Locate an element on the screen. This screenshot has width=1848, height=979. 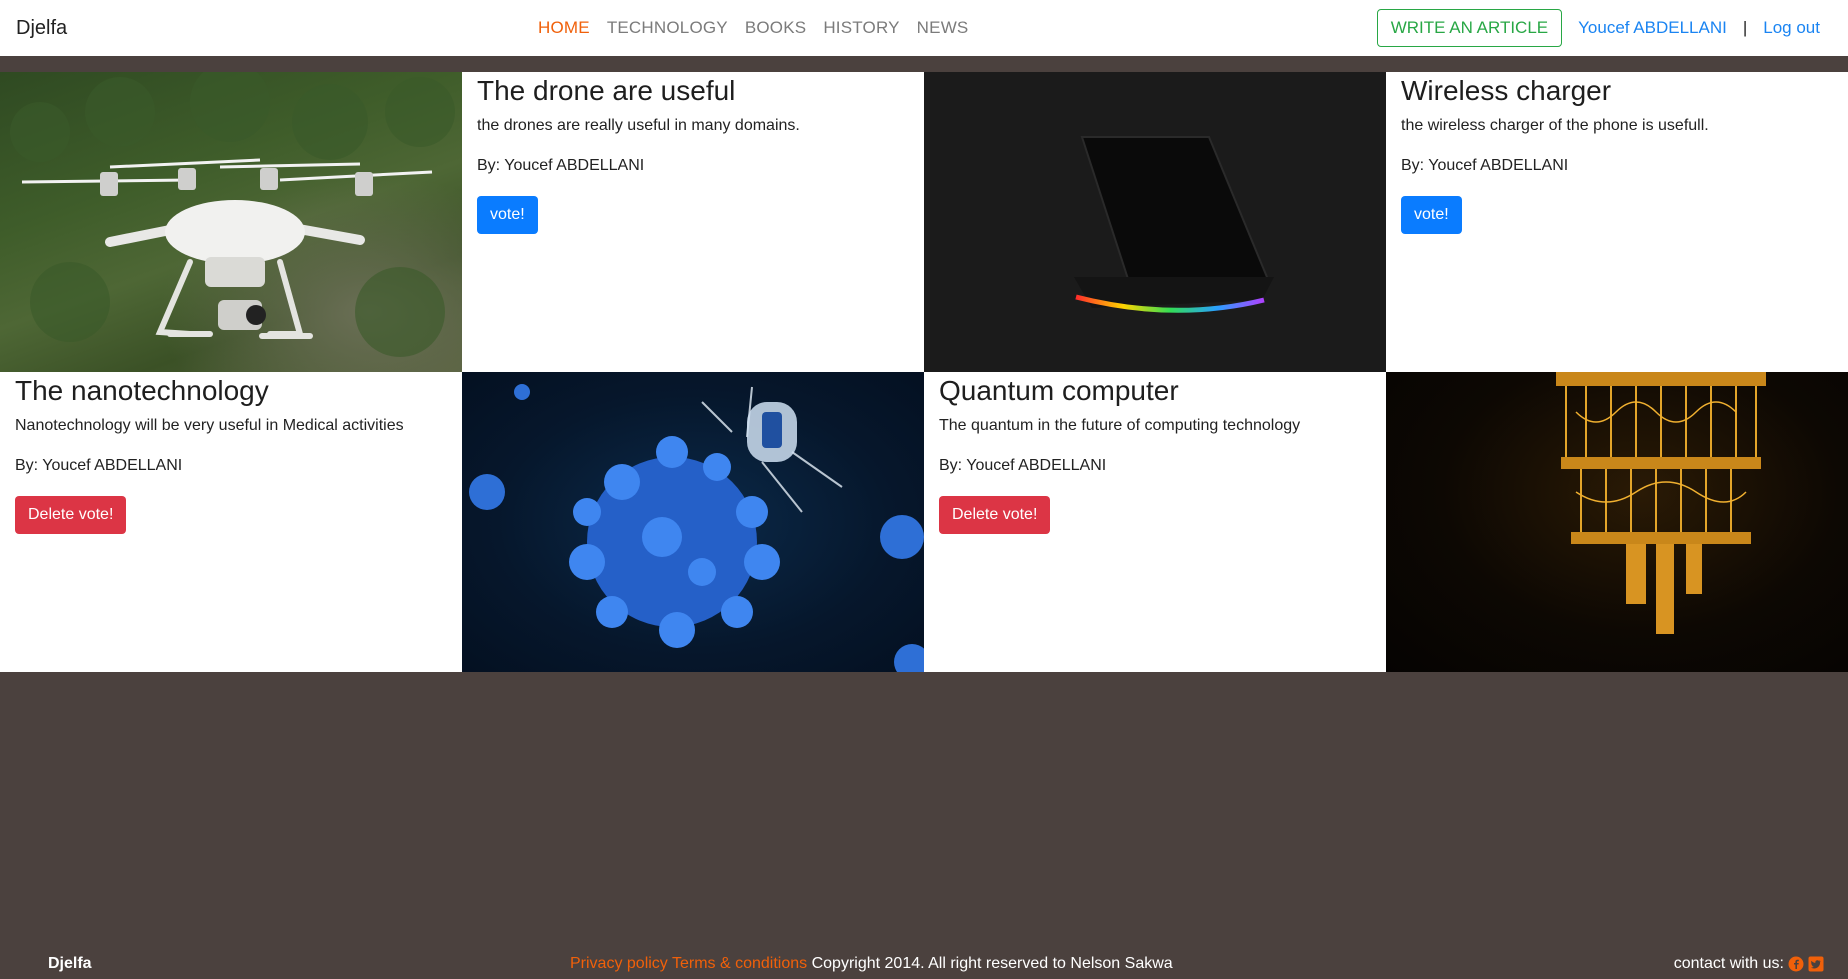
nav-link-books: BOOKS is located at coordinates (775, 27).